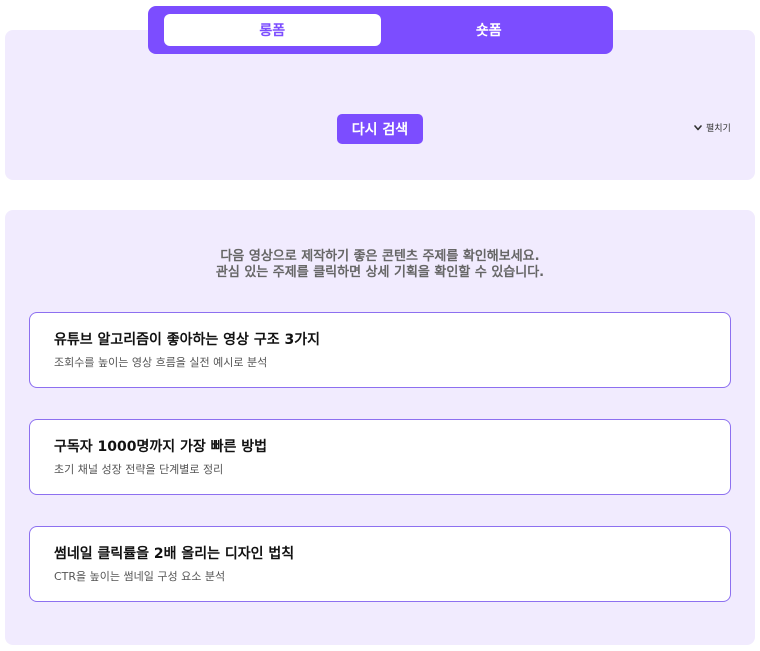 This screenshot has width=760, height=651. What do you see at coordinates (140, 576) in the screenshot?
I see `topic-description: CTR을 높이는 썸네일 구성 요소 분석` at bounding box center [140, 576].